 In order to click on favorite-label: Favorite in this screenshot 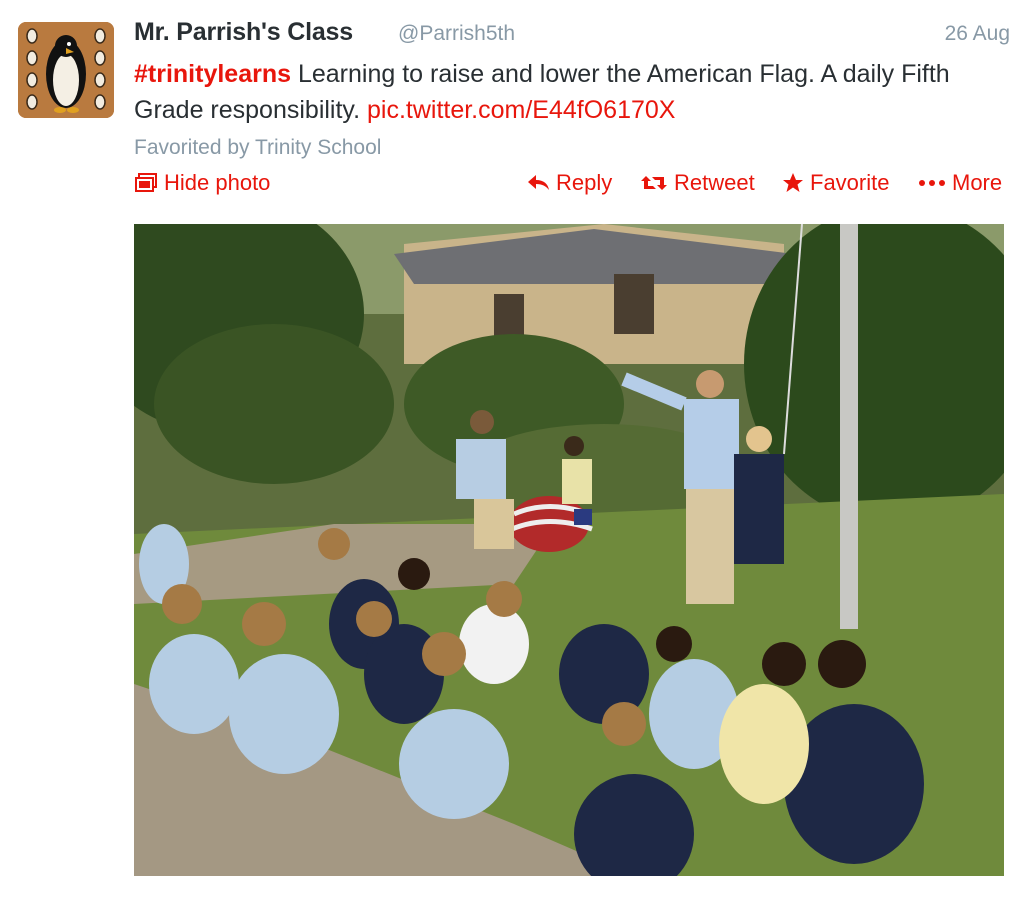, I will do `click(850, 182)`.